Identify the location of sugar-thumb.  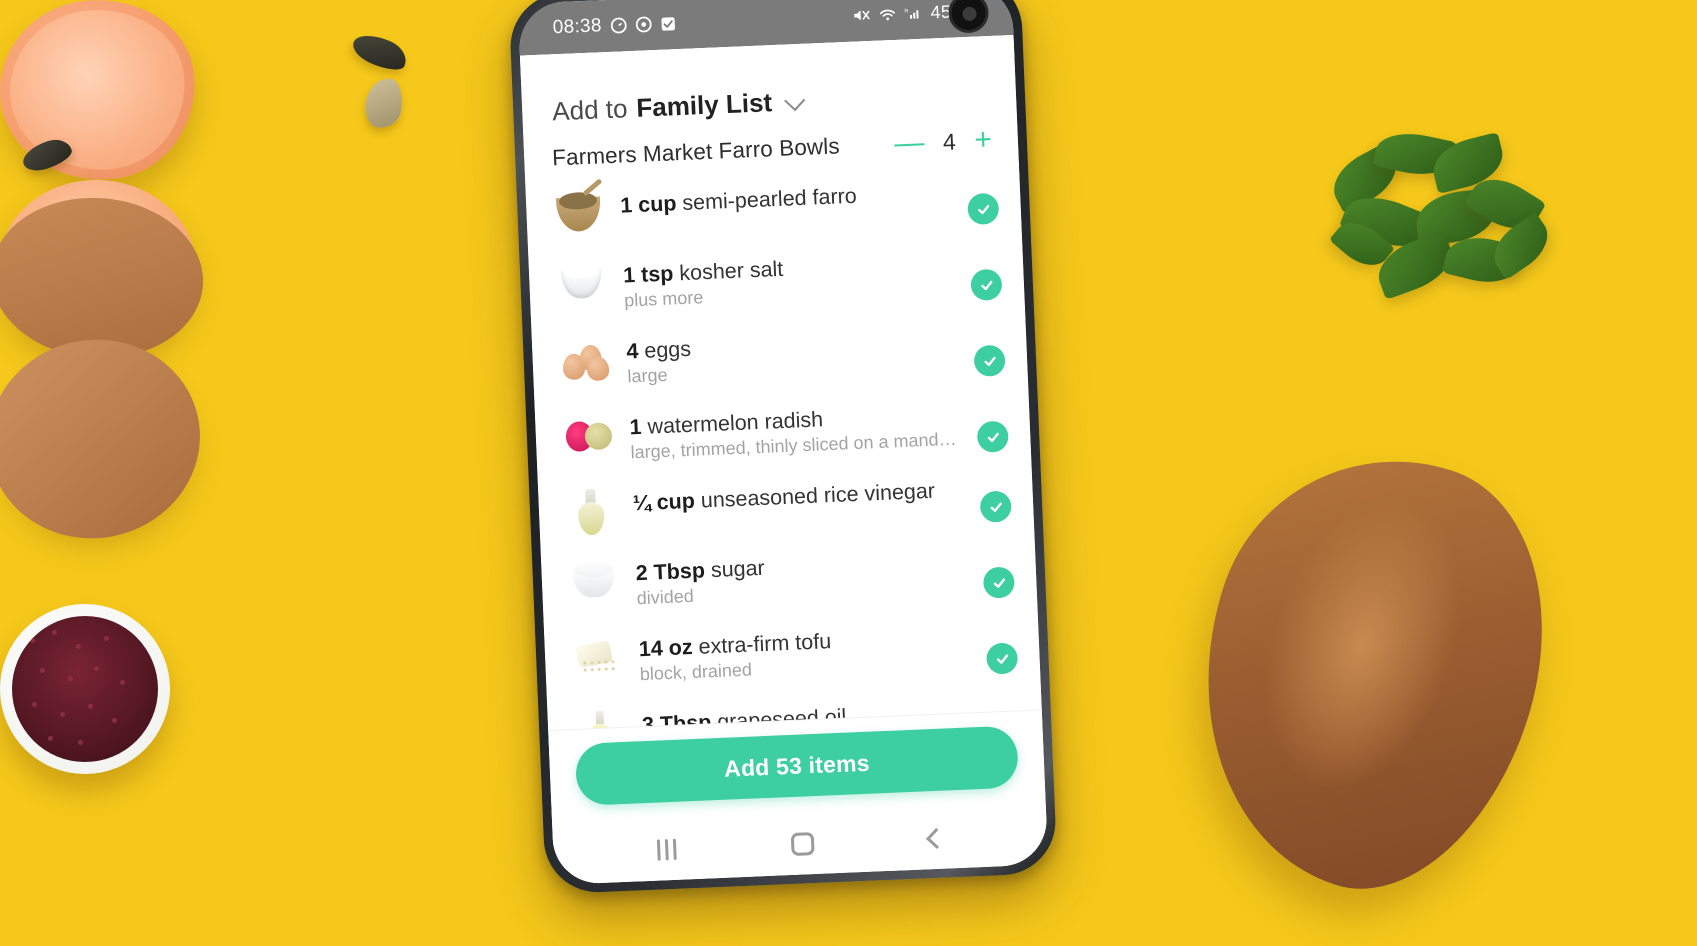
(594, 582).